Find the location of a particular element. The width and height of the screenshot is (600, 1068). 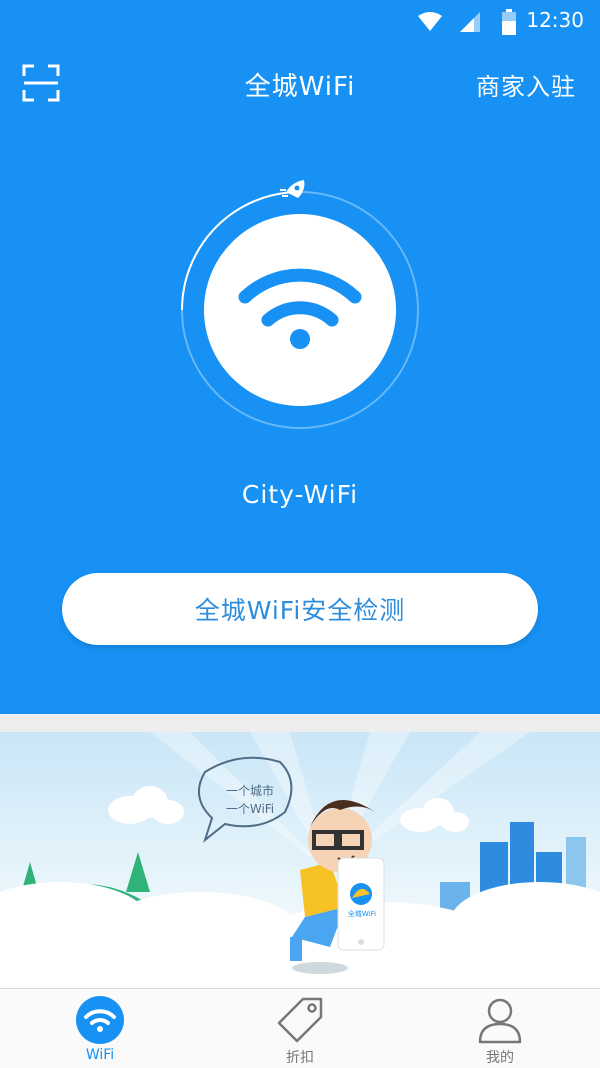

title-bar: 全城WiFi 商家入驻 is located at coordinates (300, 82).